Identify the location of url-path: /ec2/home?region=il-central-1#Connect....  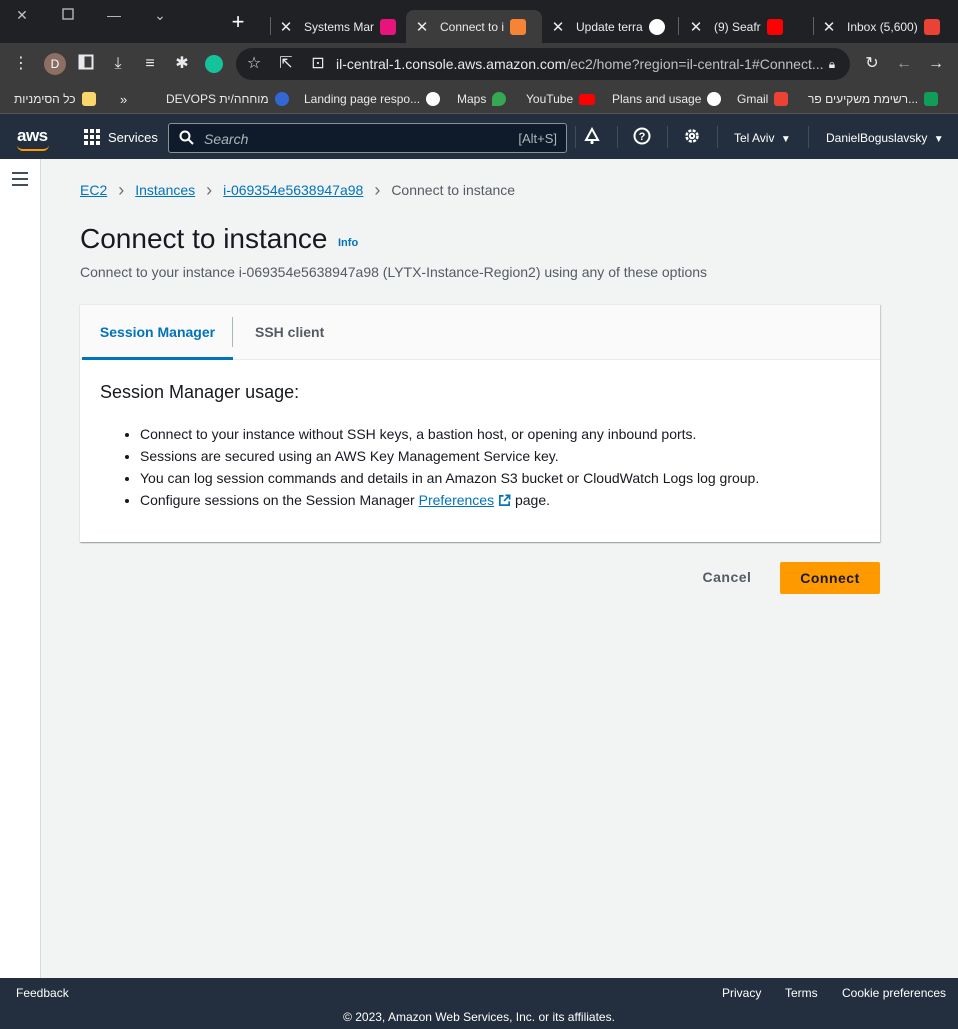
(695, 64).